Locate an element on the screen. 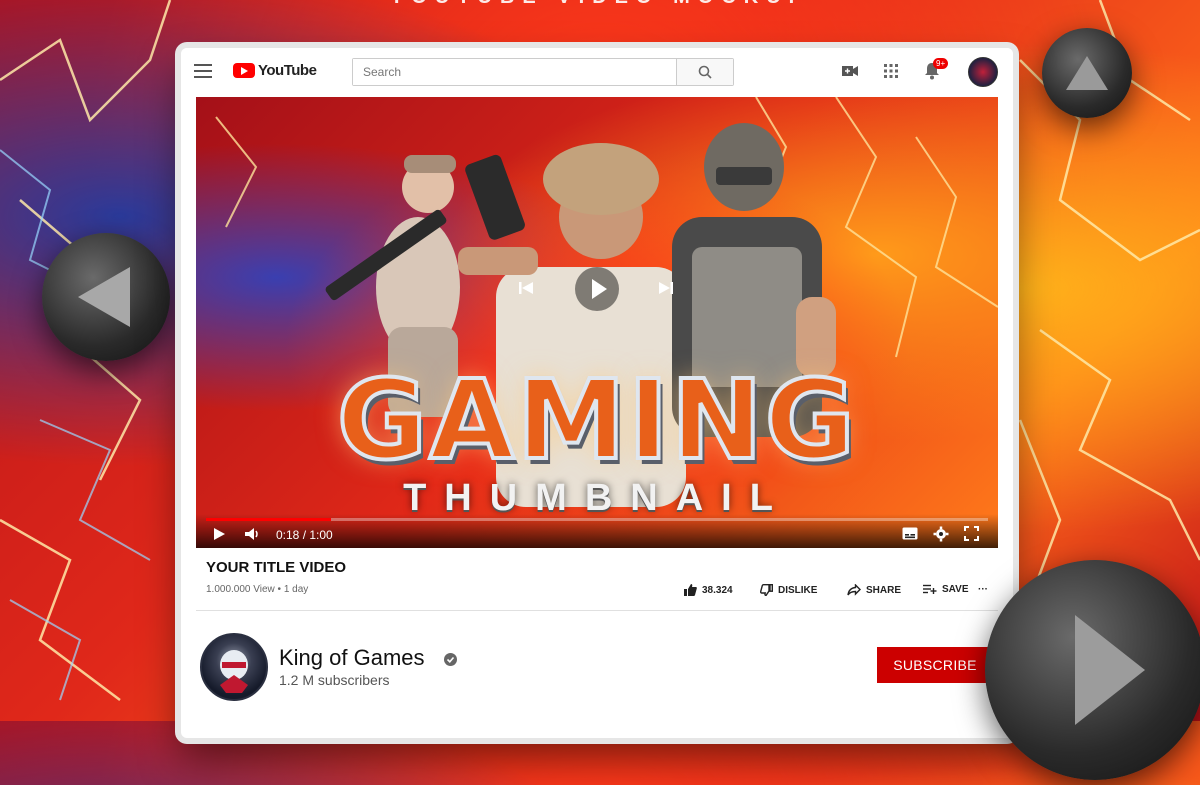  youtube-header: YouTube 9+ is located at coordinates (597, 71).